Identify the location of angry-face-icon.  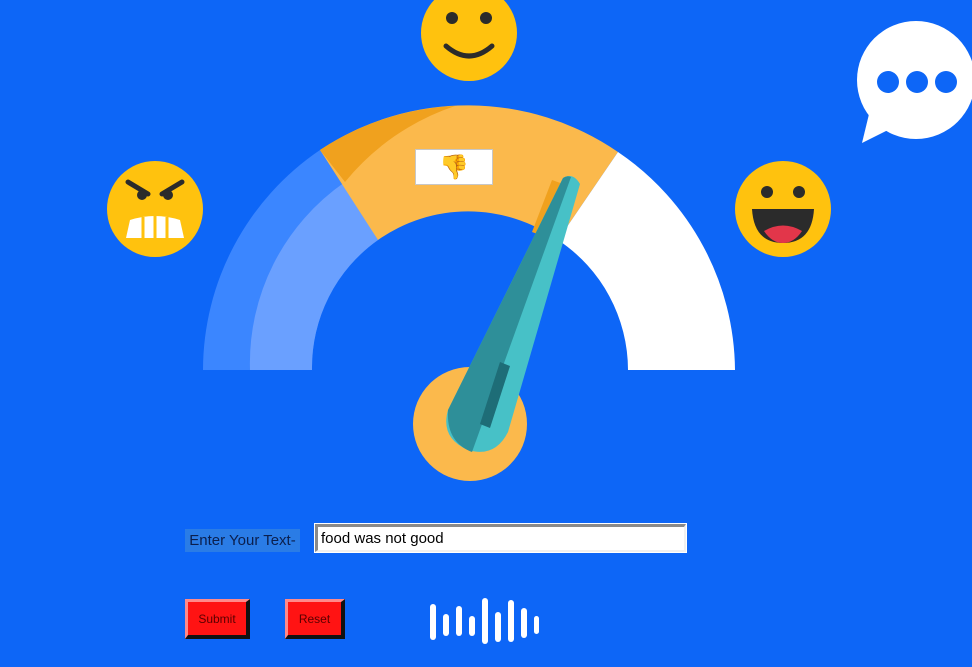
(155, 209).